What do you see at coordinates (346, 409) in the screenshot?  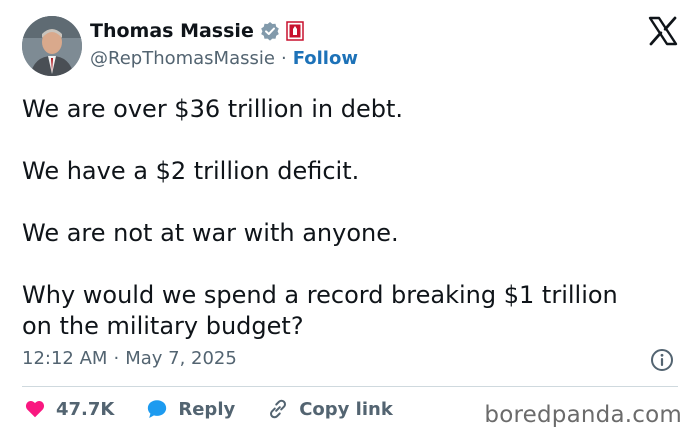 I see `copy-link-label: Copy link` at bounding box center [346, 409].